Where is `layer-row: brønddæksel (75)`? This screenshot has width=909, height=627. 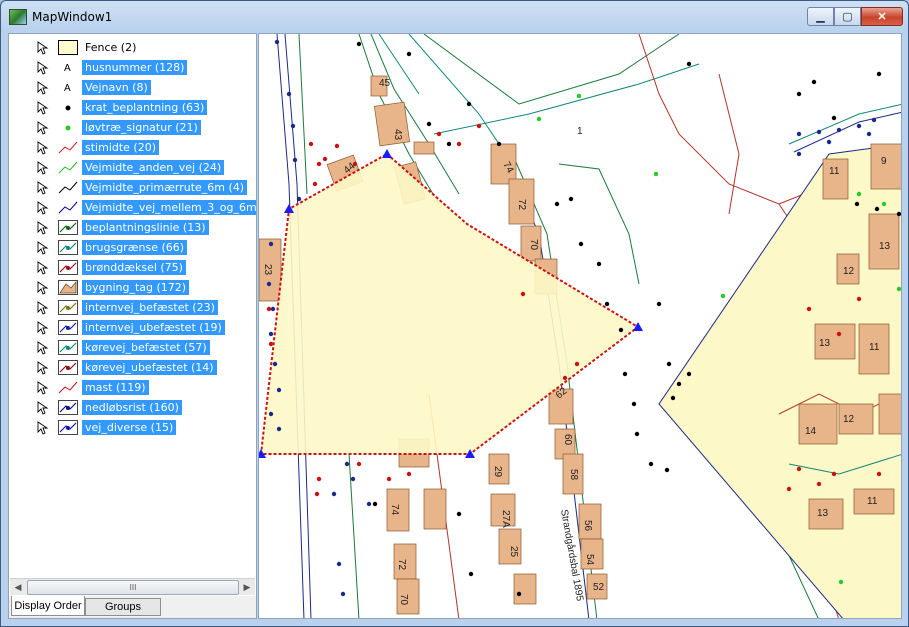
layer-row: brønddæksel (75) is located at coordinates (132, 268).